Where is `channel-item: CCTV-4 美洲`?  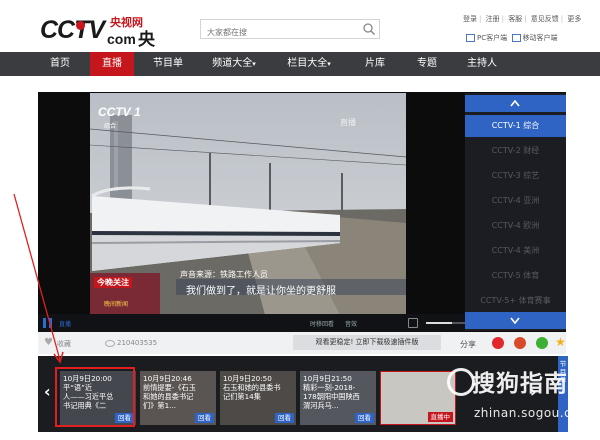 channel-item: CCTV-4 美洲 is located at coordinates (515, 251).